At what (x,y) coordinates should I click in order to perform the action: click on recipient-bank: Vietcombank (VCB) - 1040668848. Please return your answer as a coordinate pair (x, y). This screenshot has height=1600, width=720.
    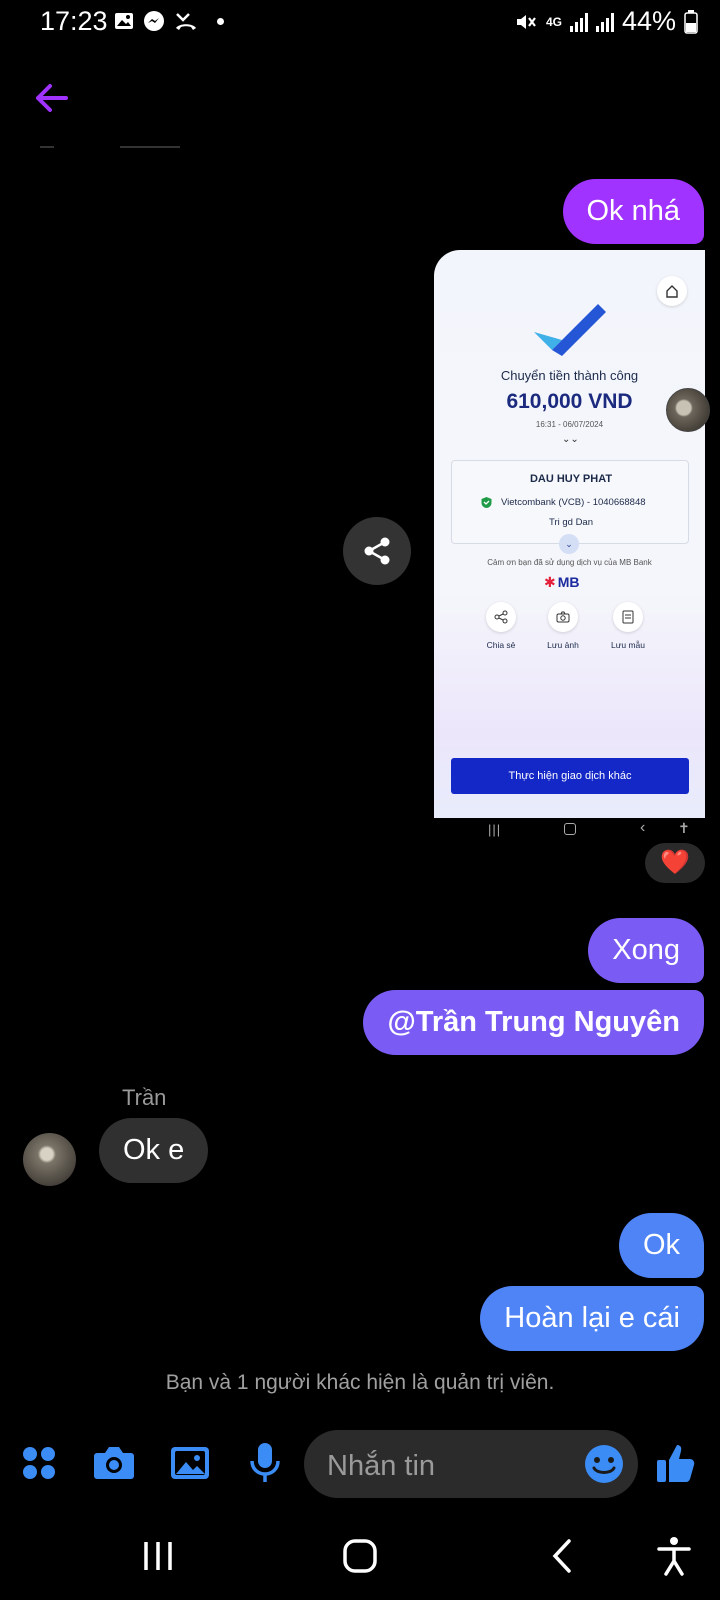
    Looking at the image, I should click on (563, 502).